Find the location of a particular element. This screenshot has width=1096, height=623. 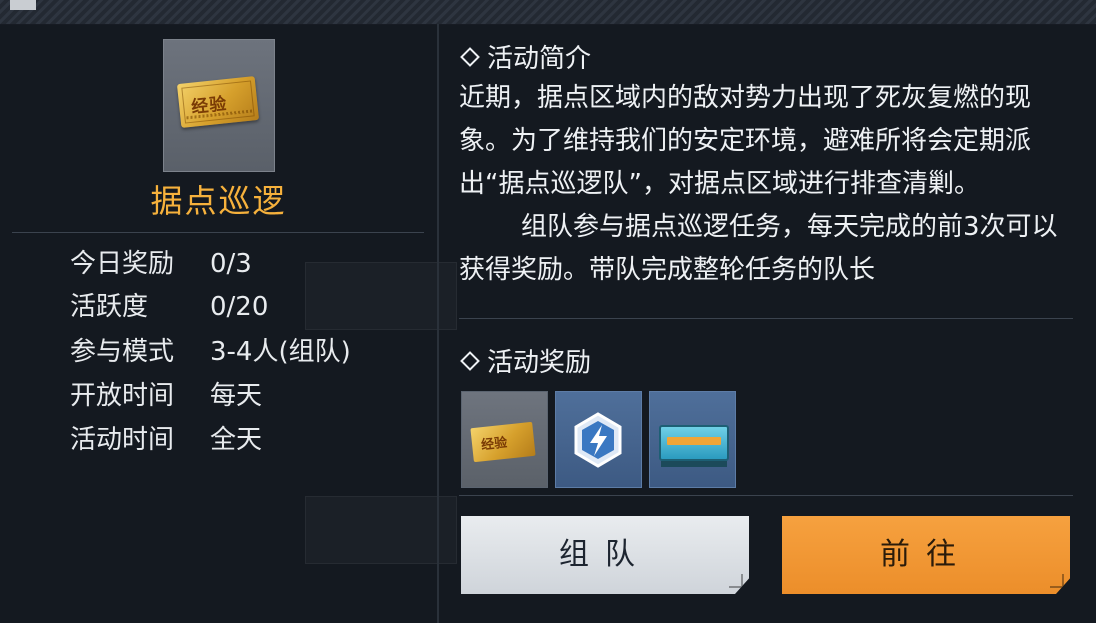

info-value: 每天 is located at coordinates (236, 396).